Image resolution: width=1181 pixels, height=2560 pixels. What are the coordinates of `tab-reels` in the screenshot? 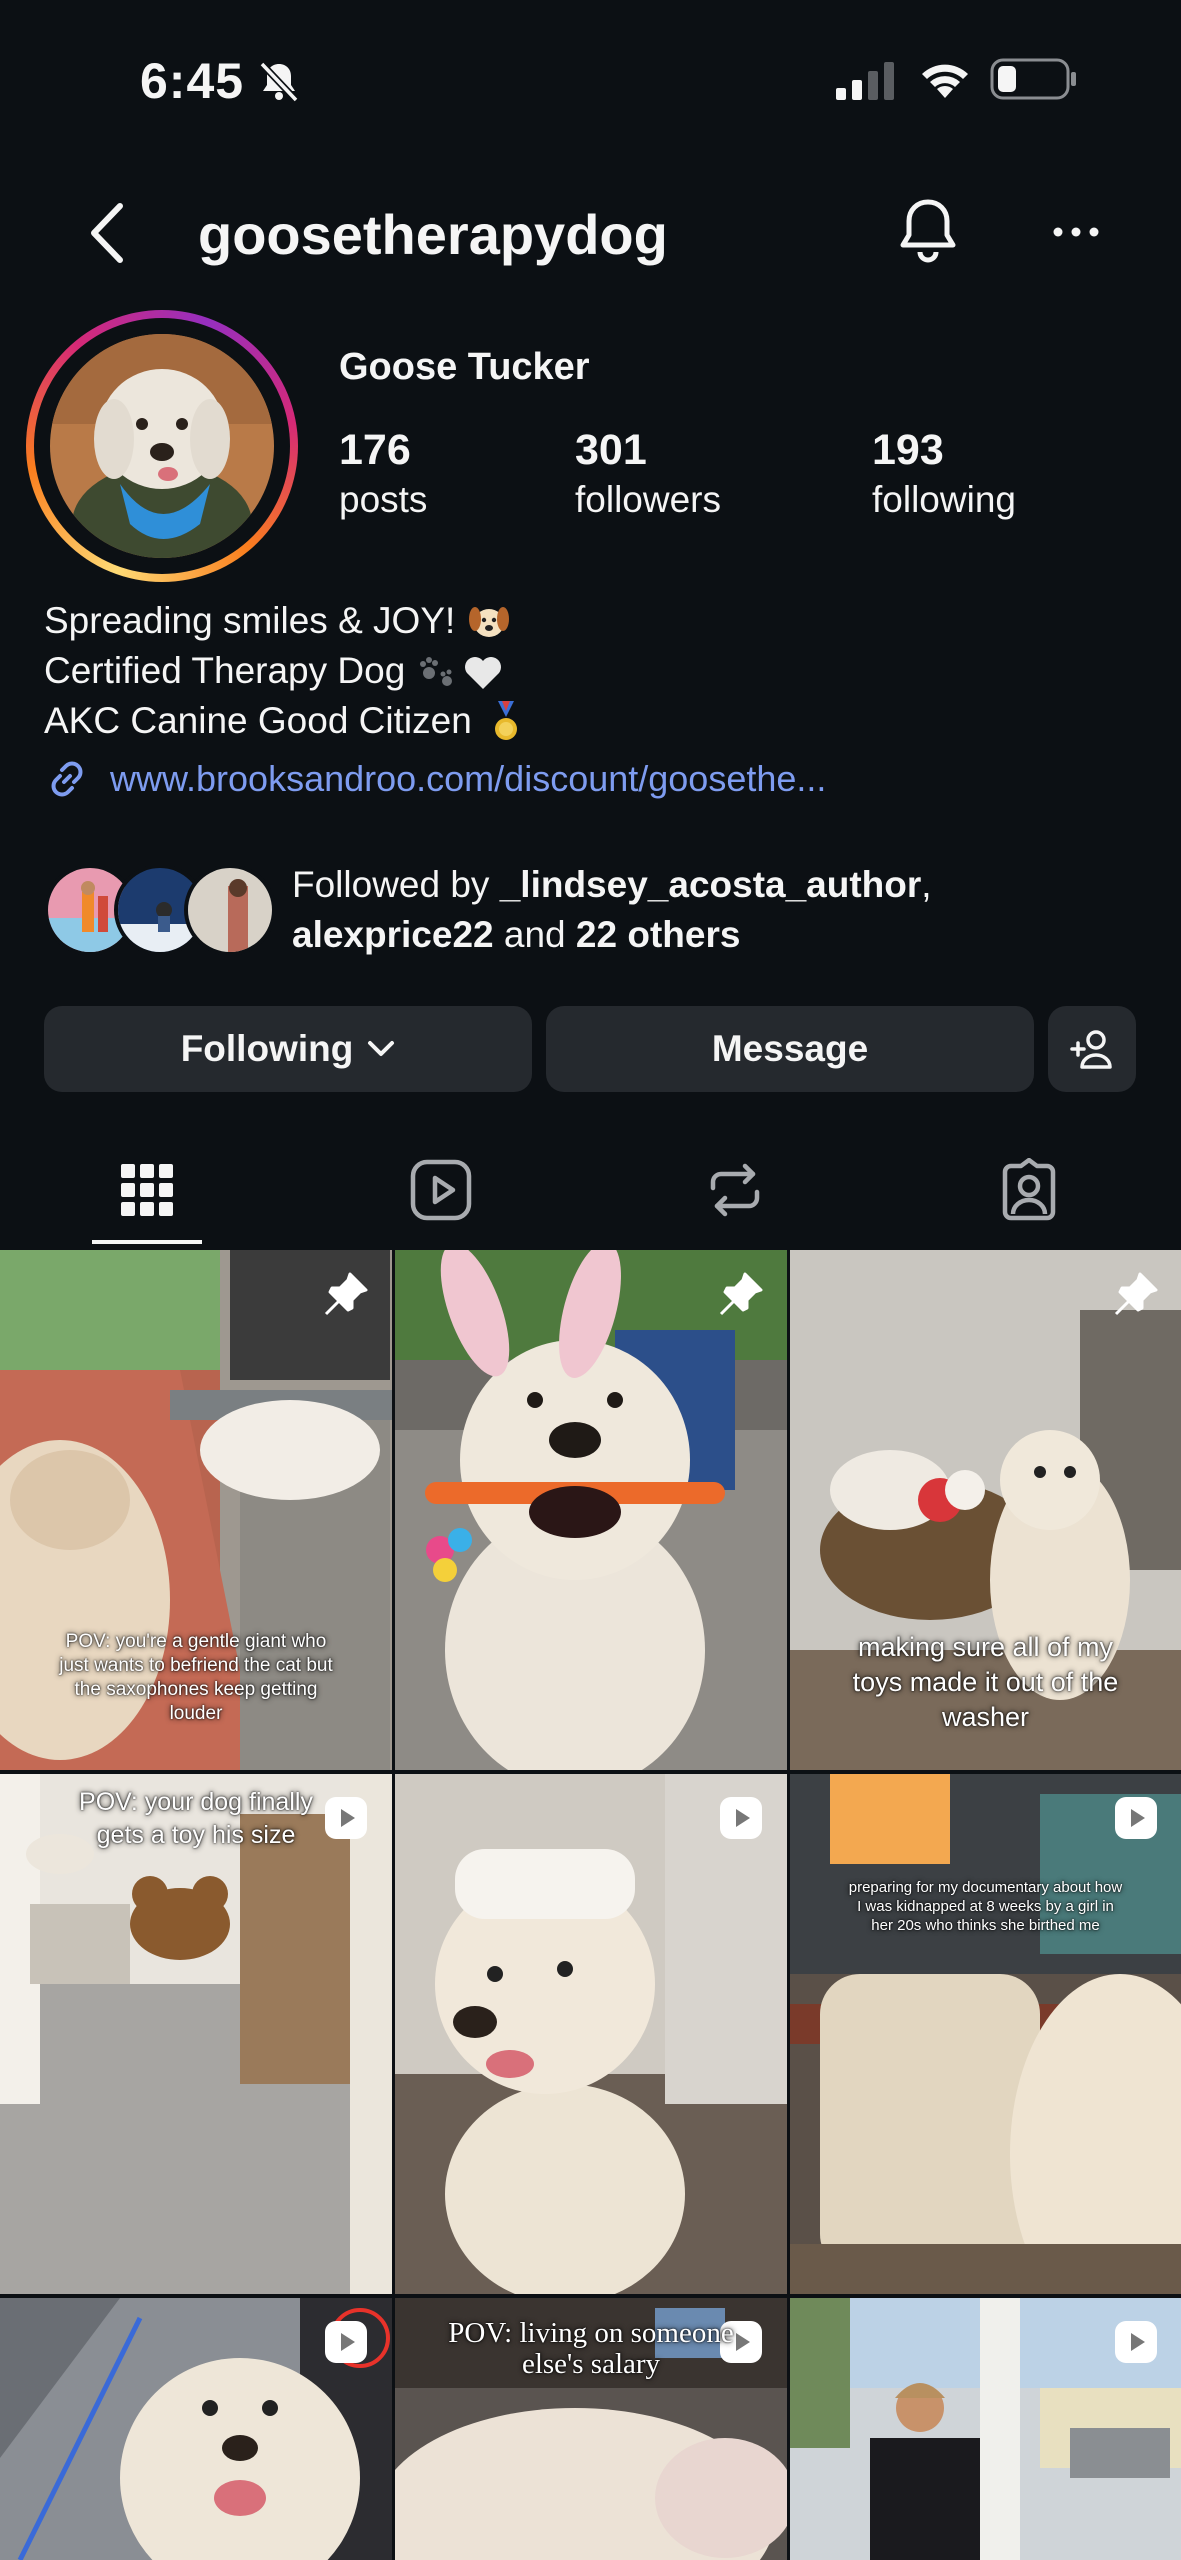 It's located at (441, 1190).